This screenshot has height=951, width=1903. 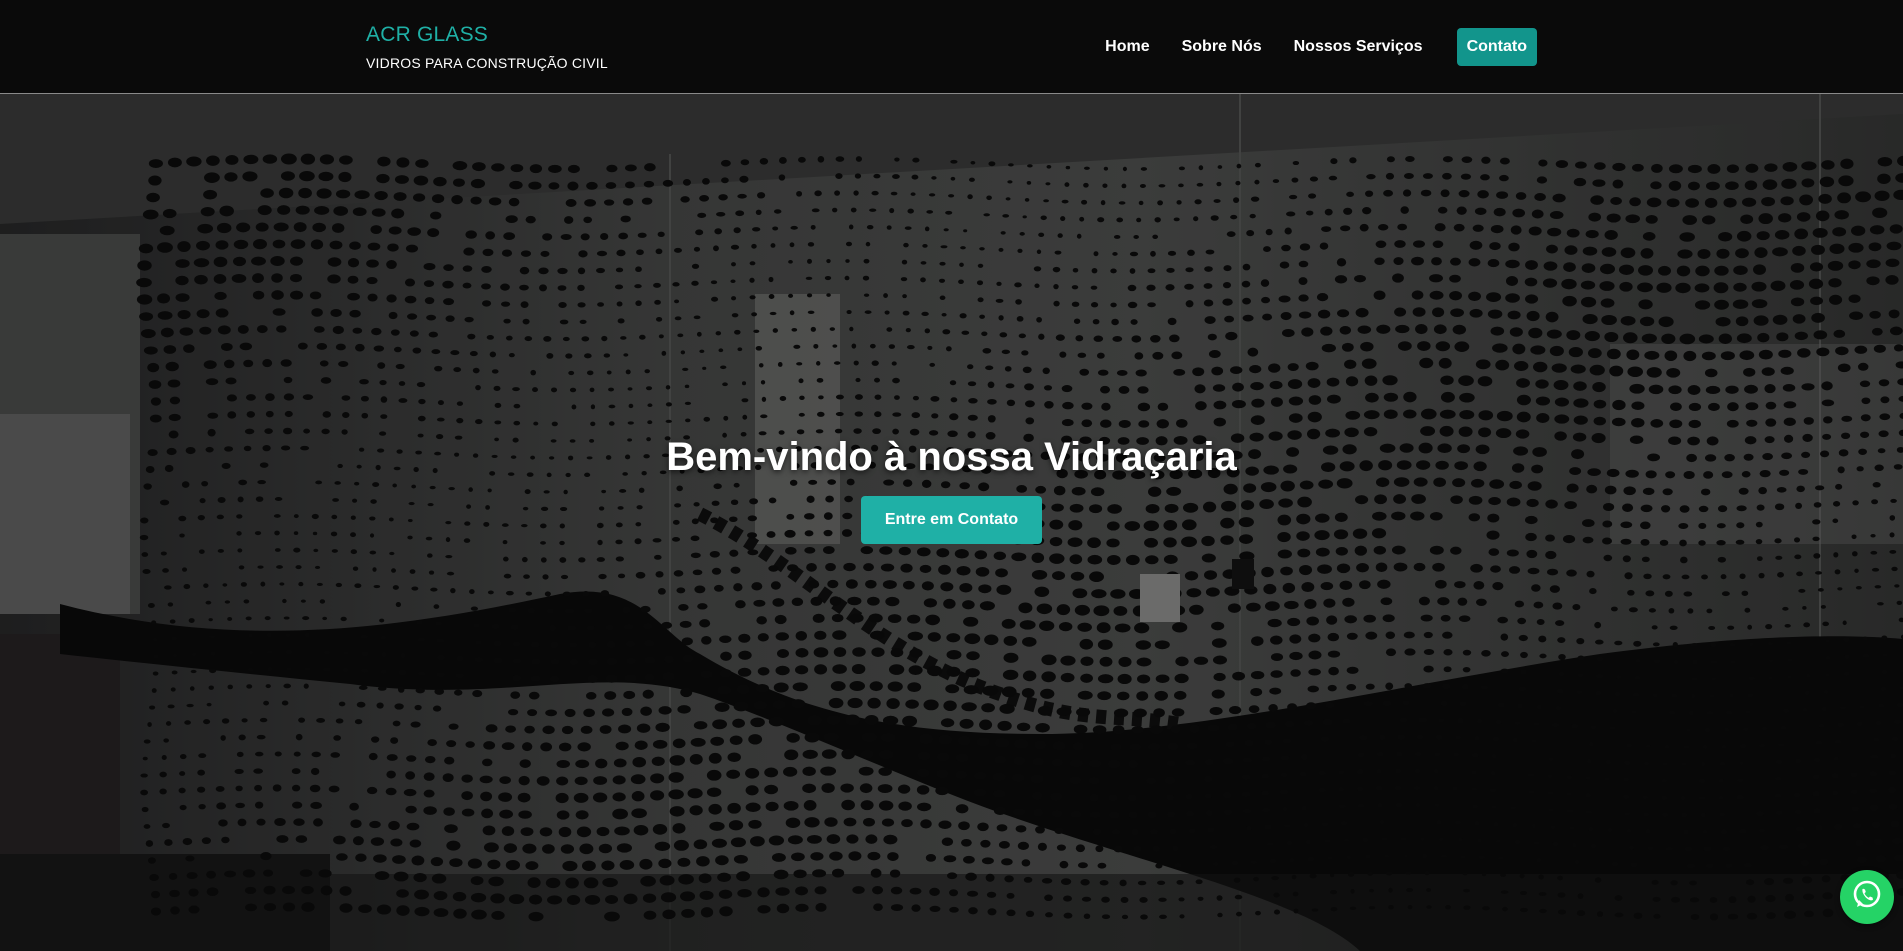 I want to click on nav-sobre-nos: Sobre Nós, so click(x=1222, y=47).